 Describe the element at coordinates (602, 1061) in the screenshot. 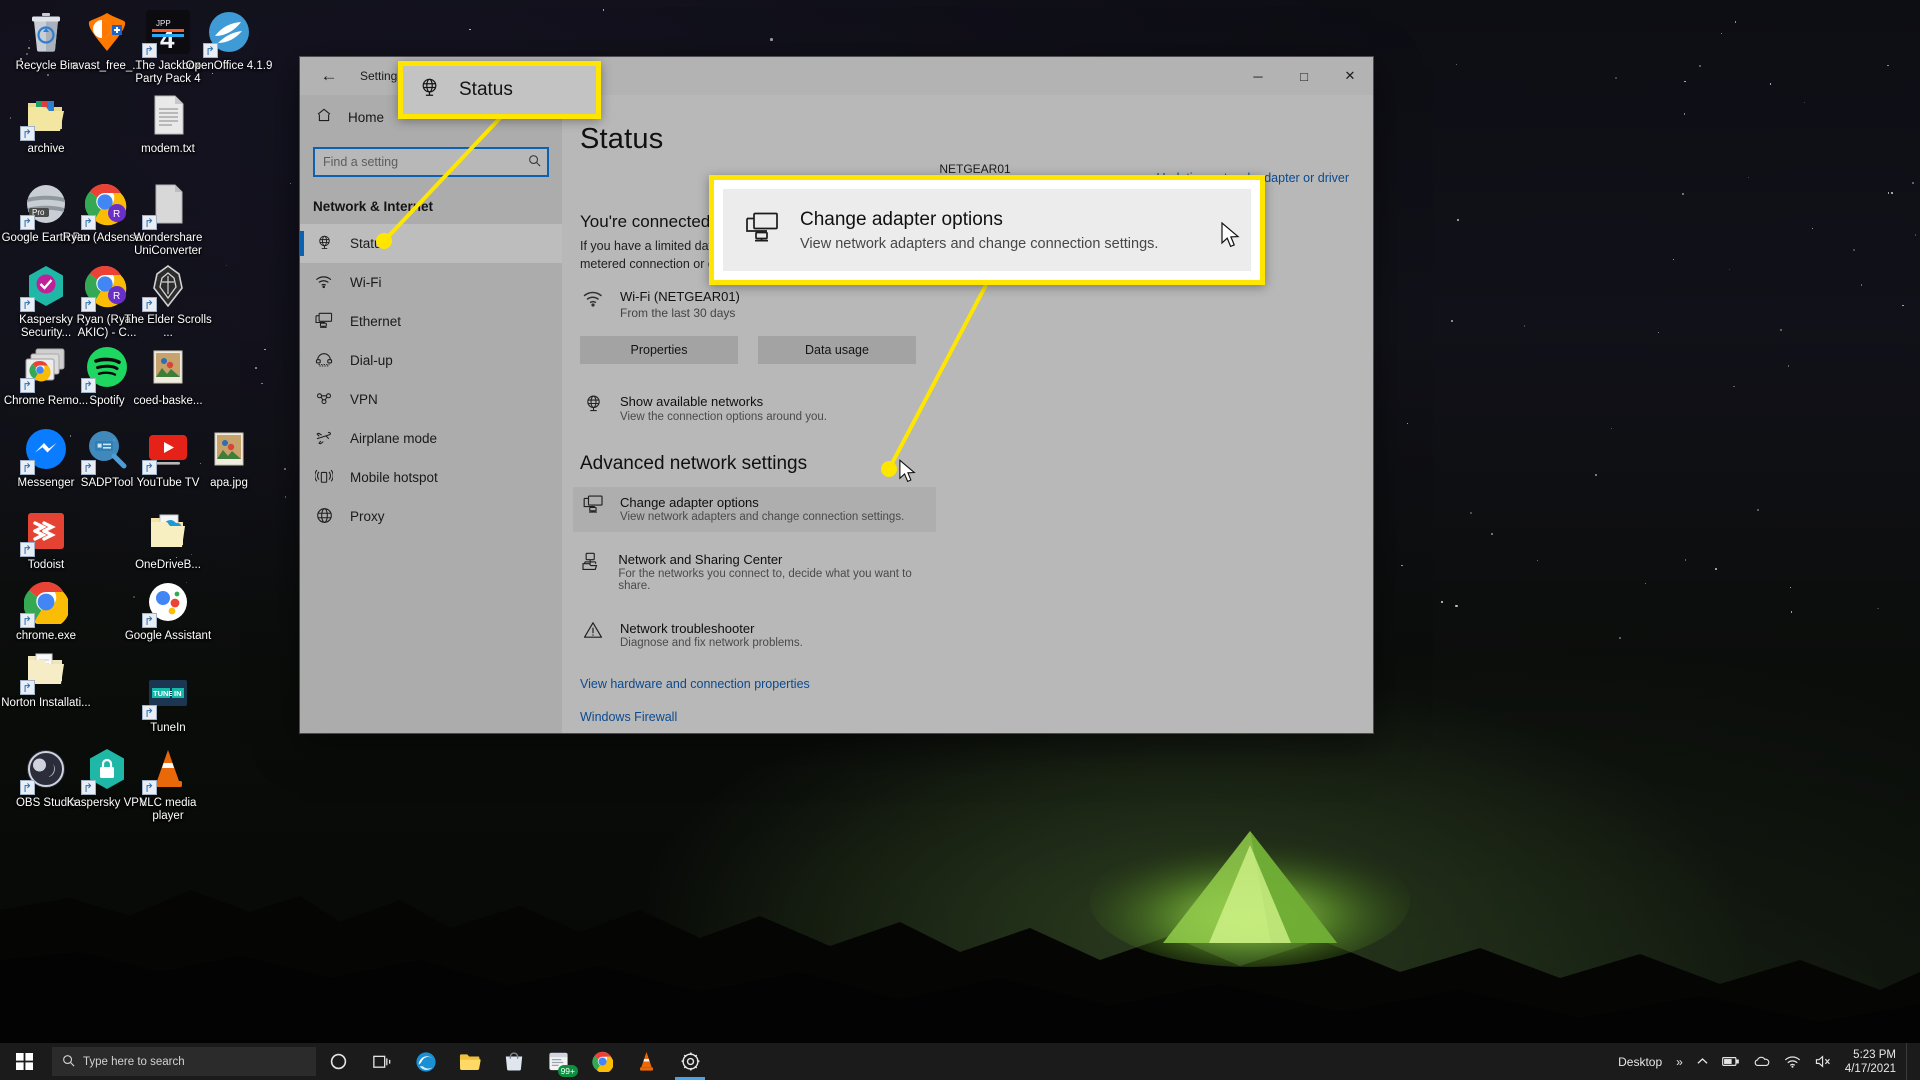

I see `chrome-icon` at that location.